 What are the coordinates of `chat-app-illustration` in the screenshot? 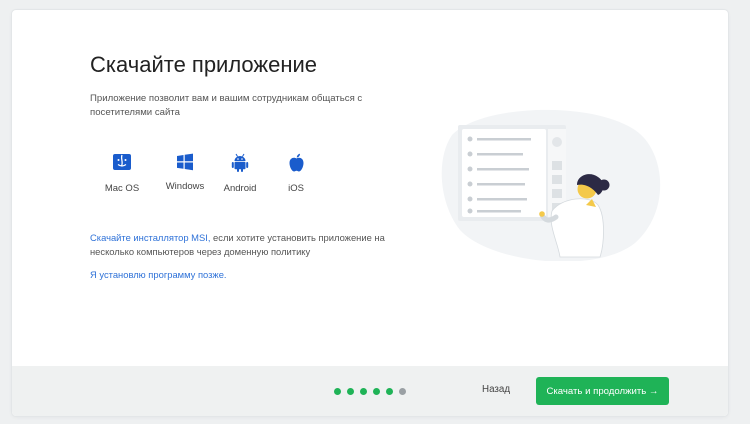 It's located at (551, 185).